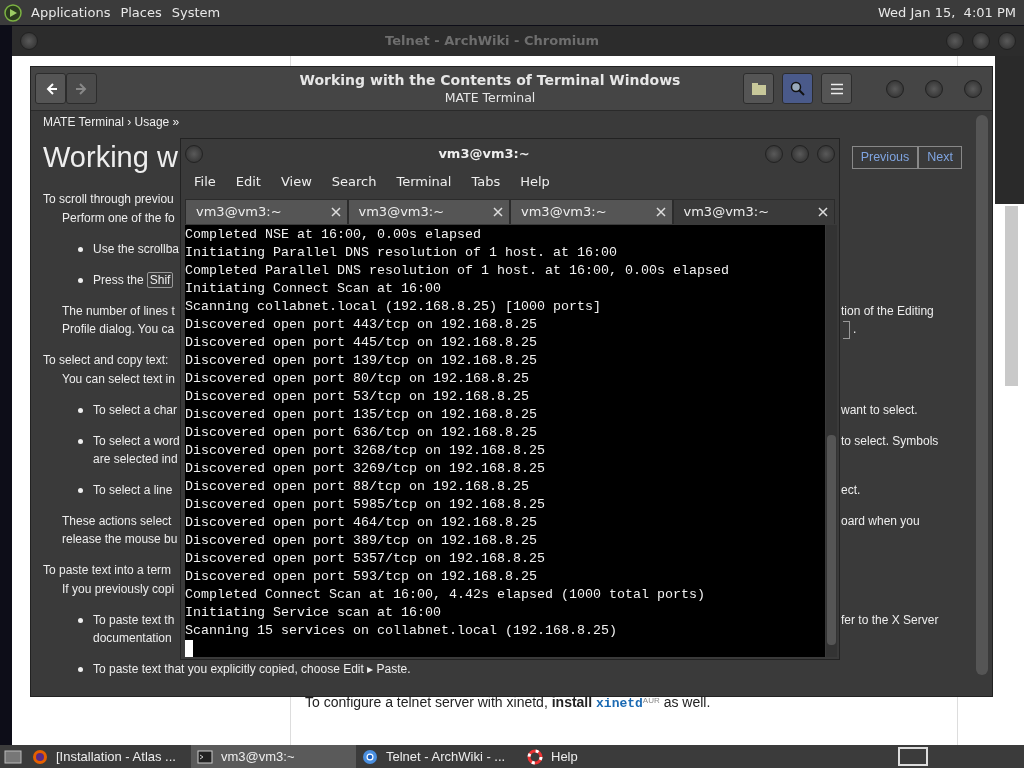 The height and width of the screenshot is (768, 1024). I want to click on menu-item: File, so click(205, 182).